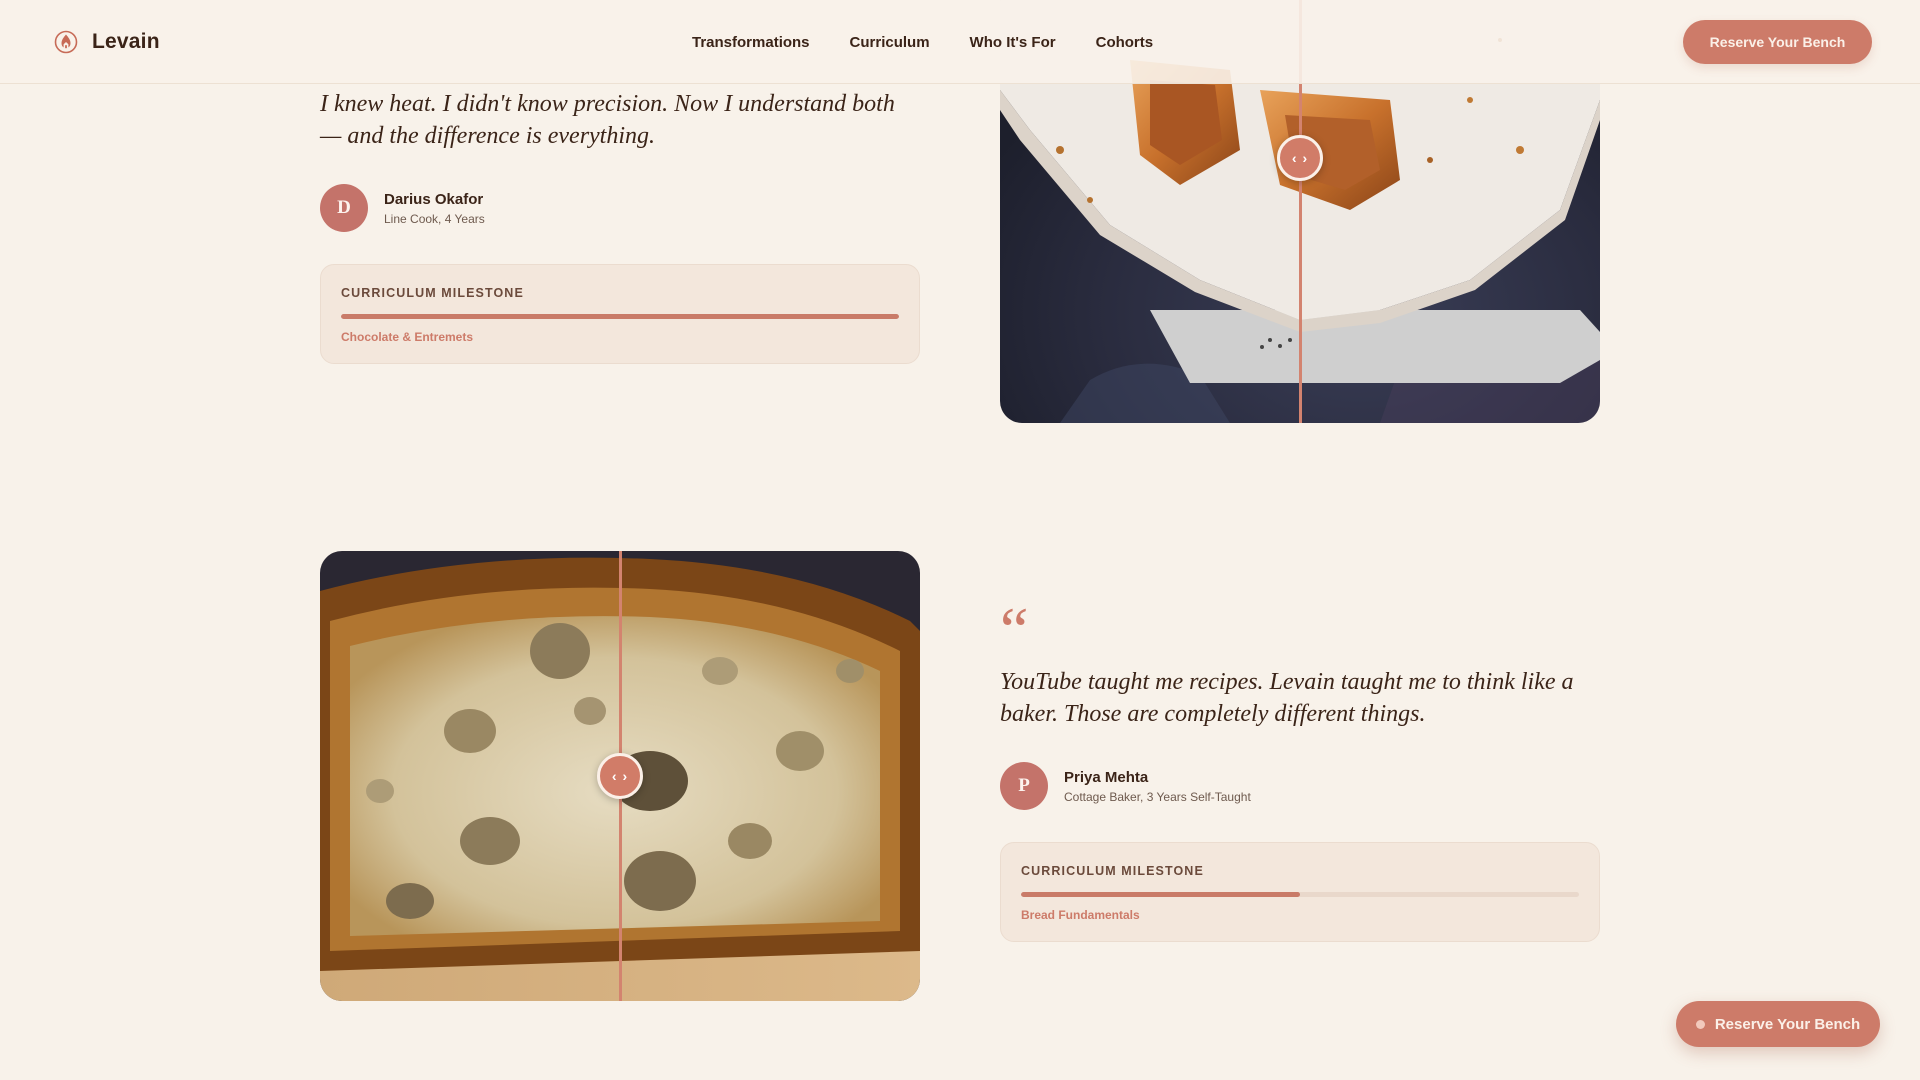  What do you see at coordinates (1024, 786) in the screenshot?
I see `avatar: P` at bounding box center [1024, 786].